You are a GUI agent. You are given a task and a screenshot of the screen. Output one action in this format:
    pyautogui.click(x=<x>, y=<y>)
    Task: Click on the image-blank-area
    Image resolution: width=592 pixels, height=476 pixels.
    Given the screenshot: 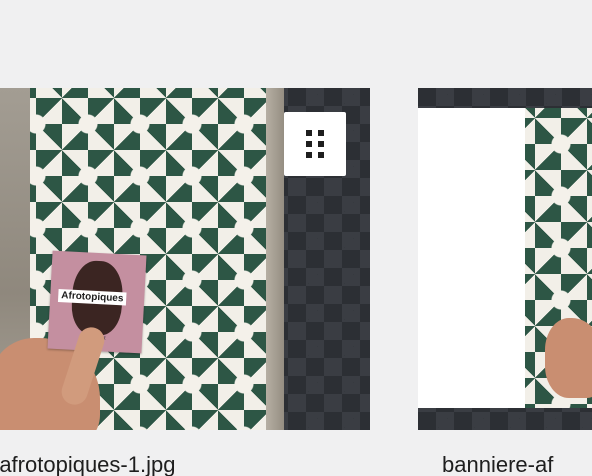 What is the action you would take?
    pyautogui.click(x=471, y=258)
    